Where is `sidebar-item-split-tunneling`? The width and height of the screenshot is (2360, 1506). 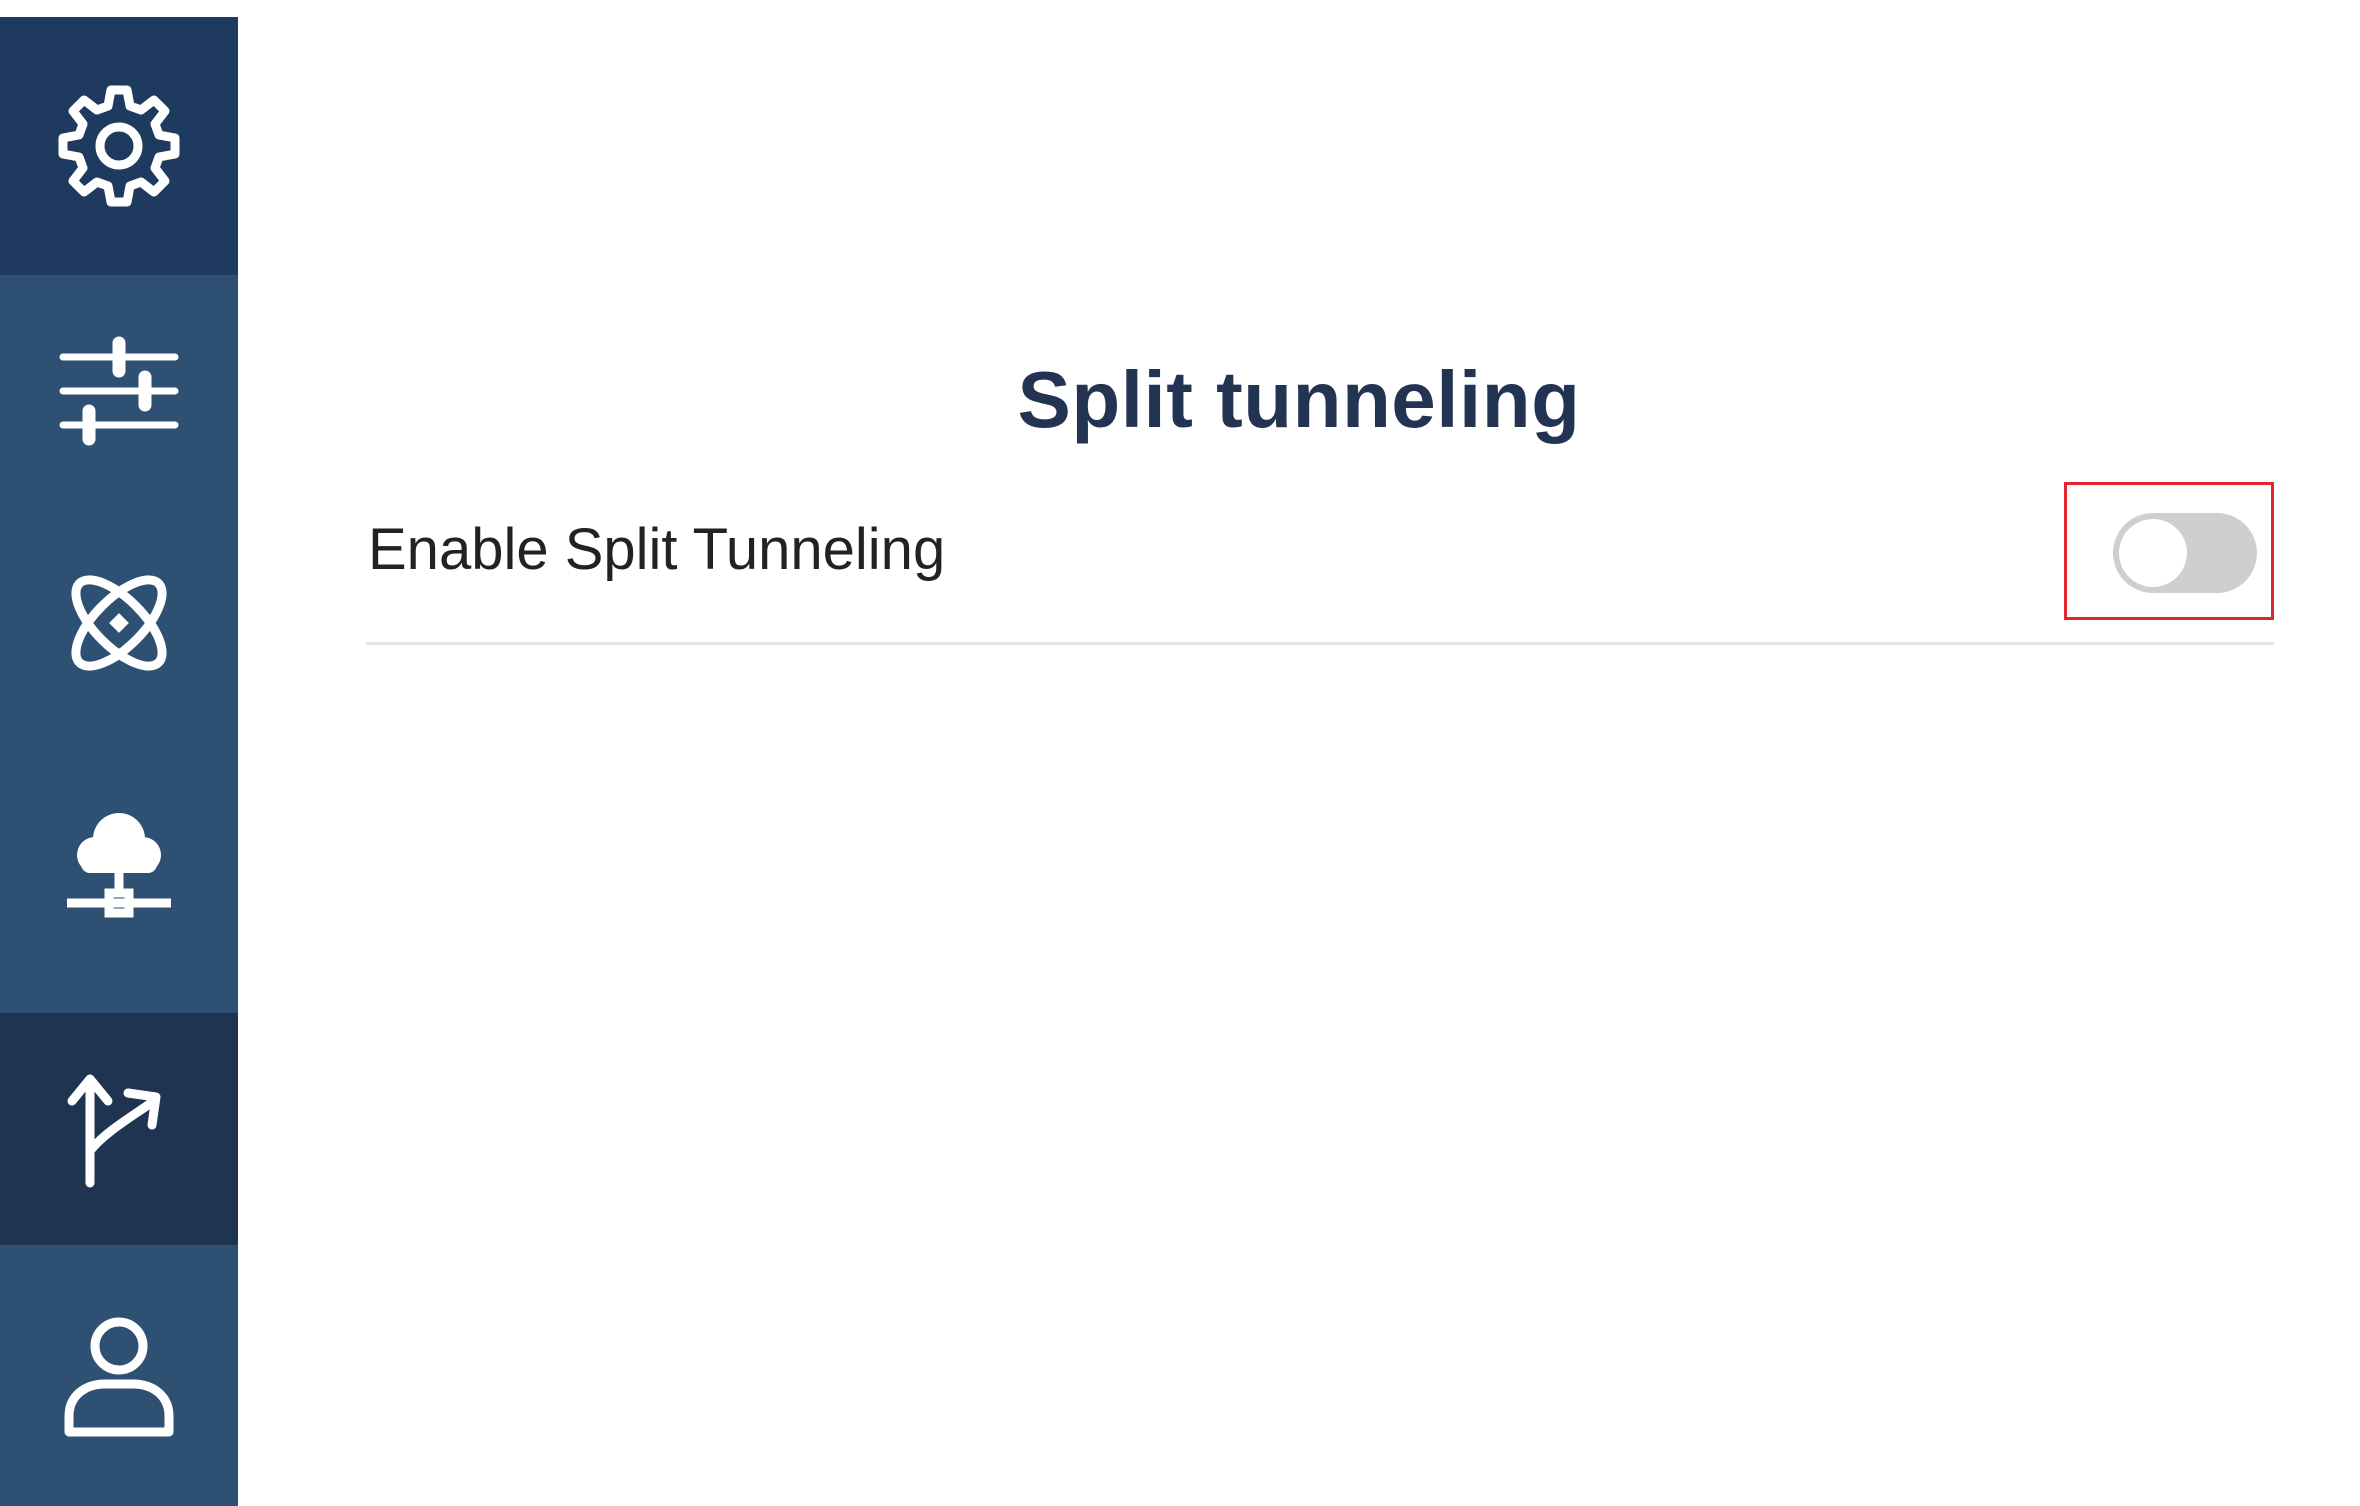 sidebar-item-split-tunneling is located at coordinates (119, 1129).